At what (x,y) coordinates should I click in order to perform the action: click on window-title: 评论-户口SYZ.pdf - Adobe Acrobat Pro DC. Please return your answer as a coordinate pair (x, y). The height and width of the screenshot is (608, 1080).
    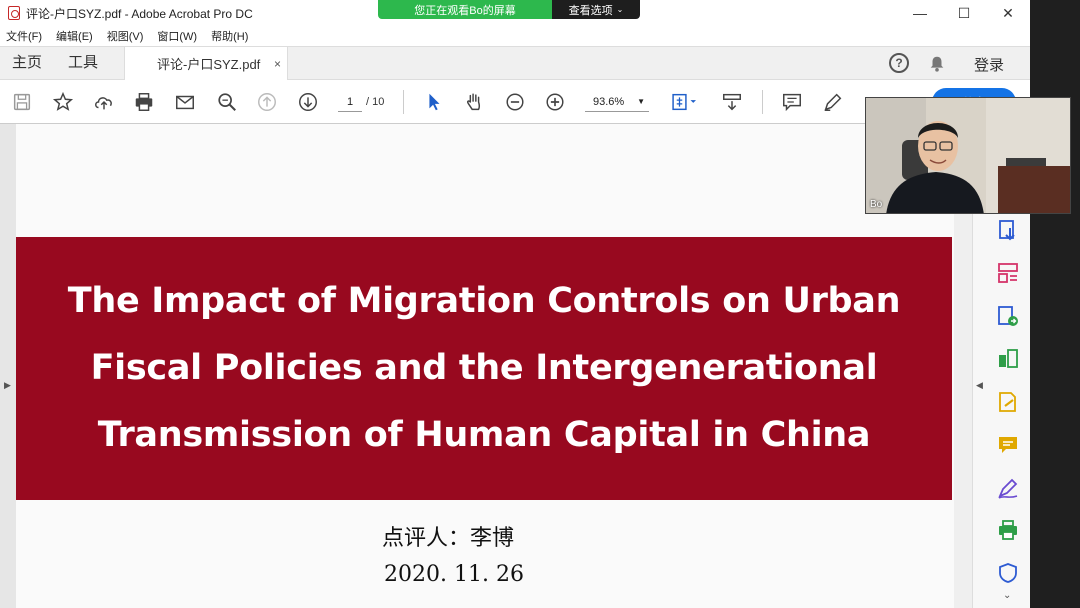
    Looking at the image, I should click on (139, 13).